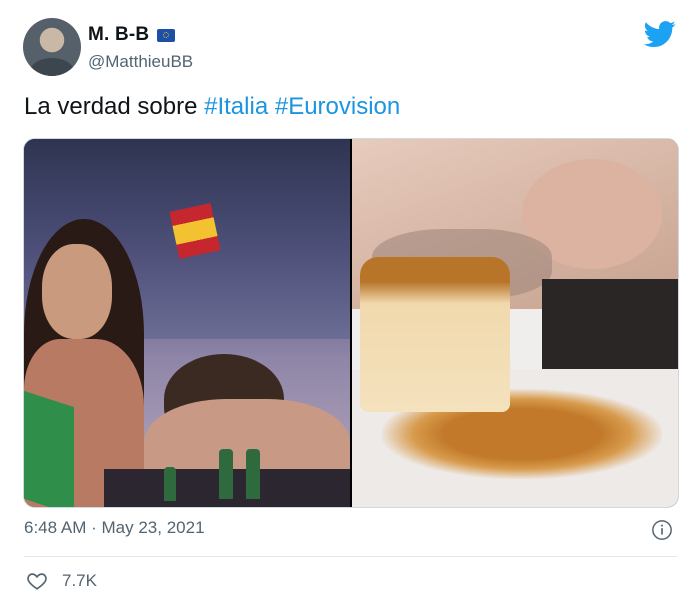 Image resolution: width=700 pixels, height=610 pixels. What do you see at coordinates (79, 580) in the screenshot?
I see `like-count: 7.7K` at bounding box center [79, 580].